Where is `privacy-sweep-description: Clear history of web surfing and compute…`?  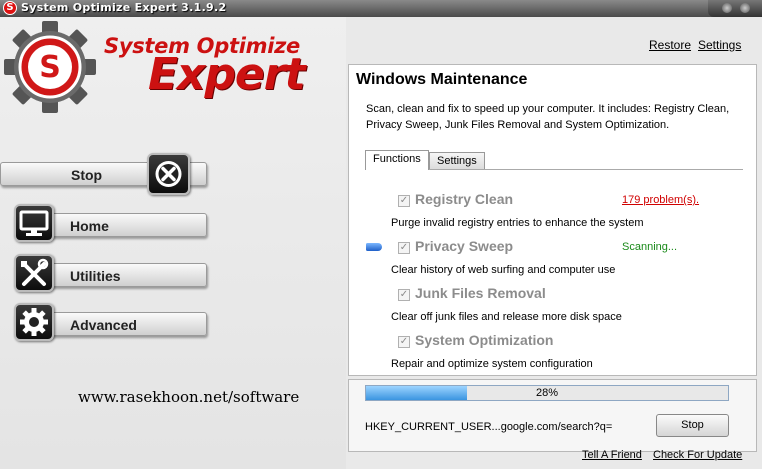 privacy-sweep-description: Clear history of web surfing and compute… is located at coordinates (503, 270).